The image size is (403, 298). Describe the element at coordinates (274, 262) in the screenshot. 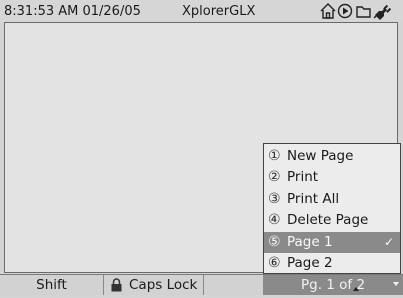

I see `menu-item-number: ⑥` at that location.